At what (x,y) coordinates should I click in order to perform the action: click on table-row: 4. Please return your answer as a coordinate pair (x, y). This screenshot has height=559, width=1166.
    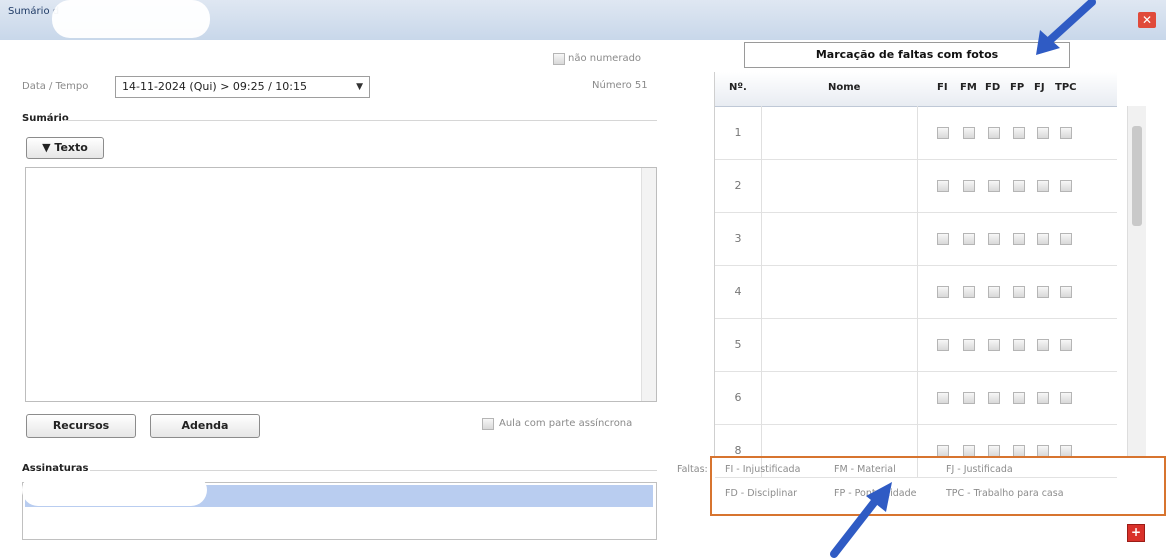
    Looking at the image, I should click on (916, 292).